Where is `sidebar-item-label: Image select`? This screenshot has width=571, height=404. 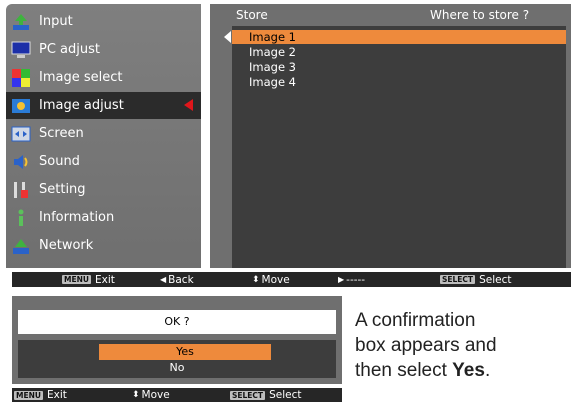 sidebar-item-label: Image select is located at coordinates (81, 77).